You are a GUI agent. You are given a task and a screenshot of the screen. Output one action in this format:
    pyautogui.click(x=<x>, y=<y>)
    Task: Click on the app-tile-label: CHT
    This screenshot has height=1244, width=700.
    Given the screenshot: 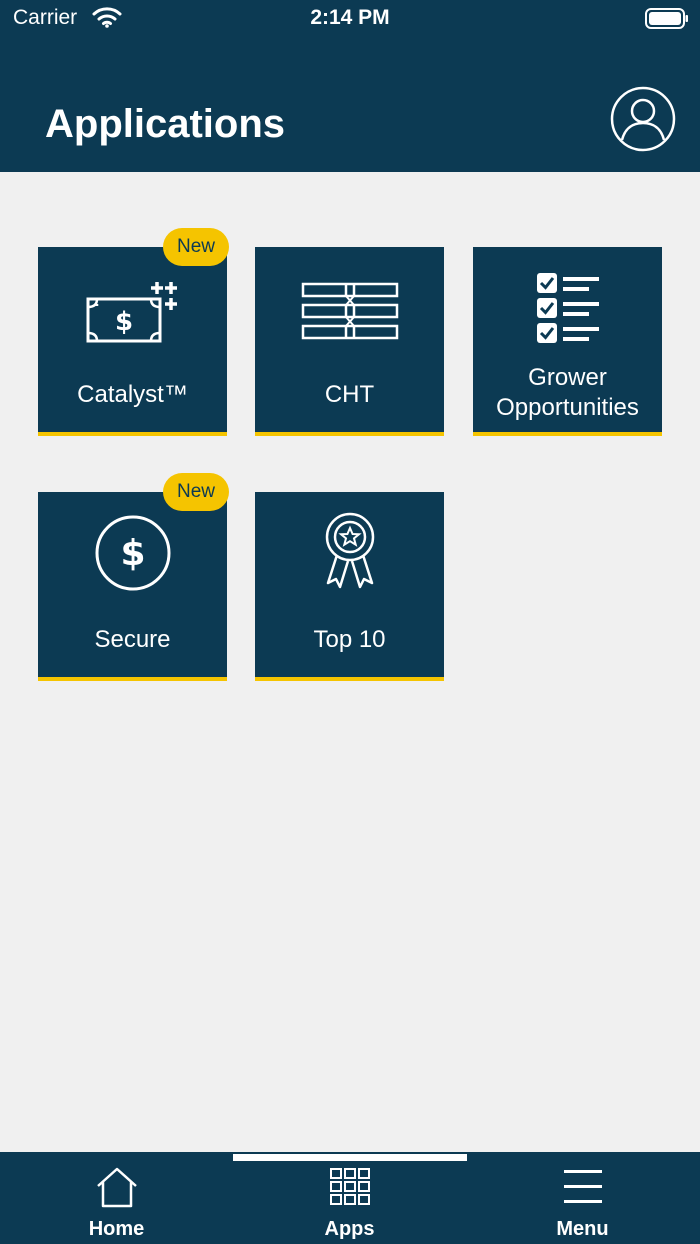 What is the action you would take?
    pyautogui.click(x=349, y=394)
    